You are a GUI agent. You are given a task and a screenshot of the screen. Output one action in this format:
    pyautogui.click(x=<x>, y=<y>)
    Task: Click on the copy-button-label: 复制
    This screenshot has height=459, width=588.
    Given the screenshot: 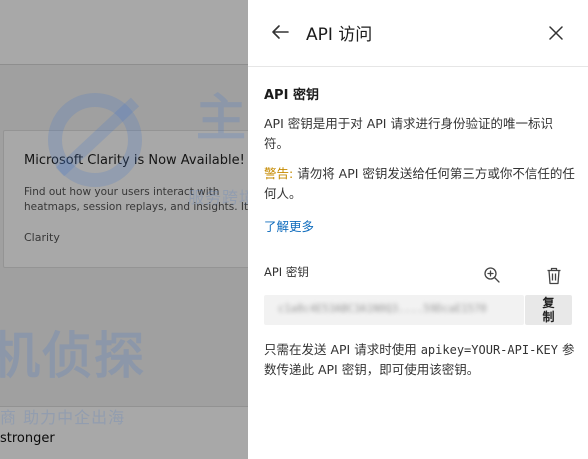 What is the action you would take?
    pyautogui.click(x=548, y=310)
    